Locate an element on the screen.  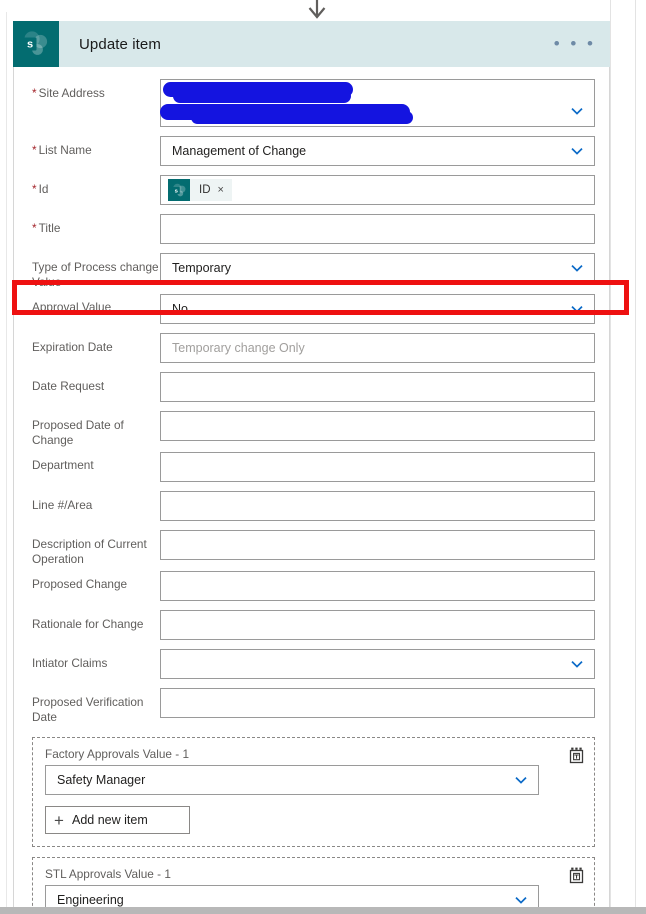
field-row-proposed-date-of-change: Proposed Date of Change is located at coordinates (311, 429).